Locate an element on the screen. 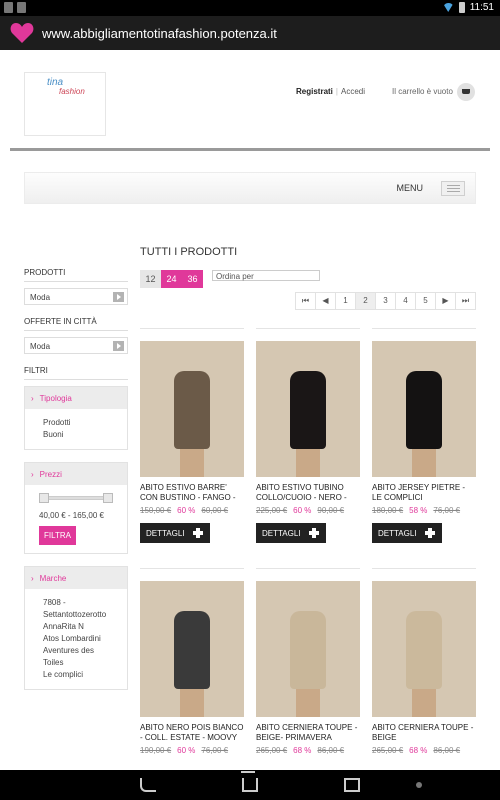 Image resolution: width=500 pixels, height=800 pixels. recent-apps-icon is located at coordinates (352, 785).